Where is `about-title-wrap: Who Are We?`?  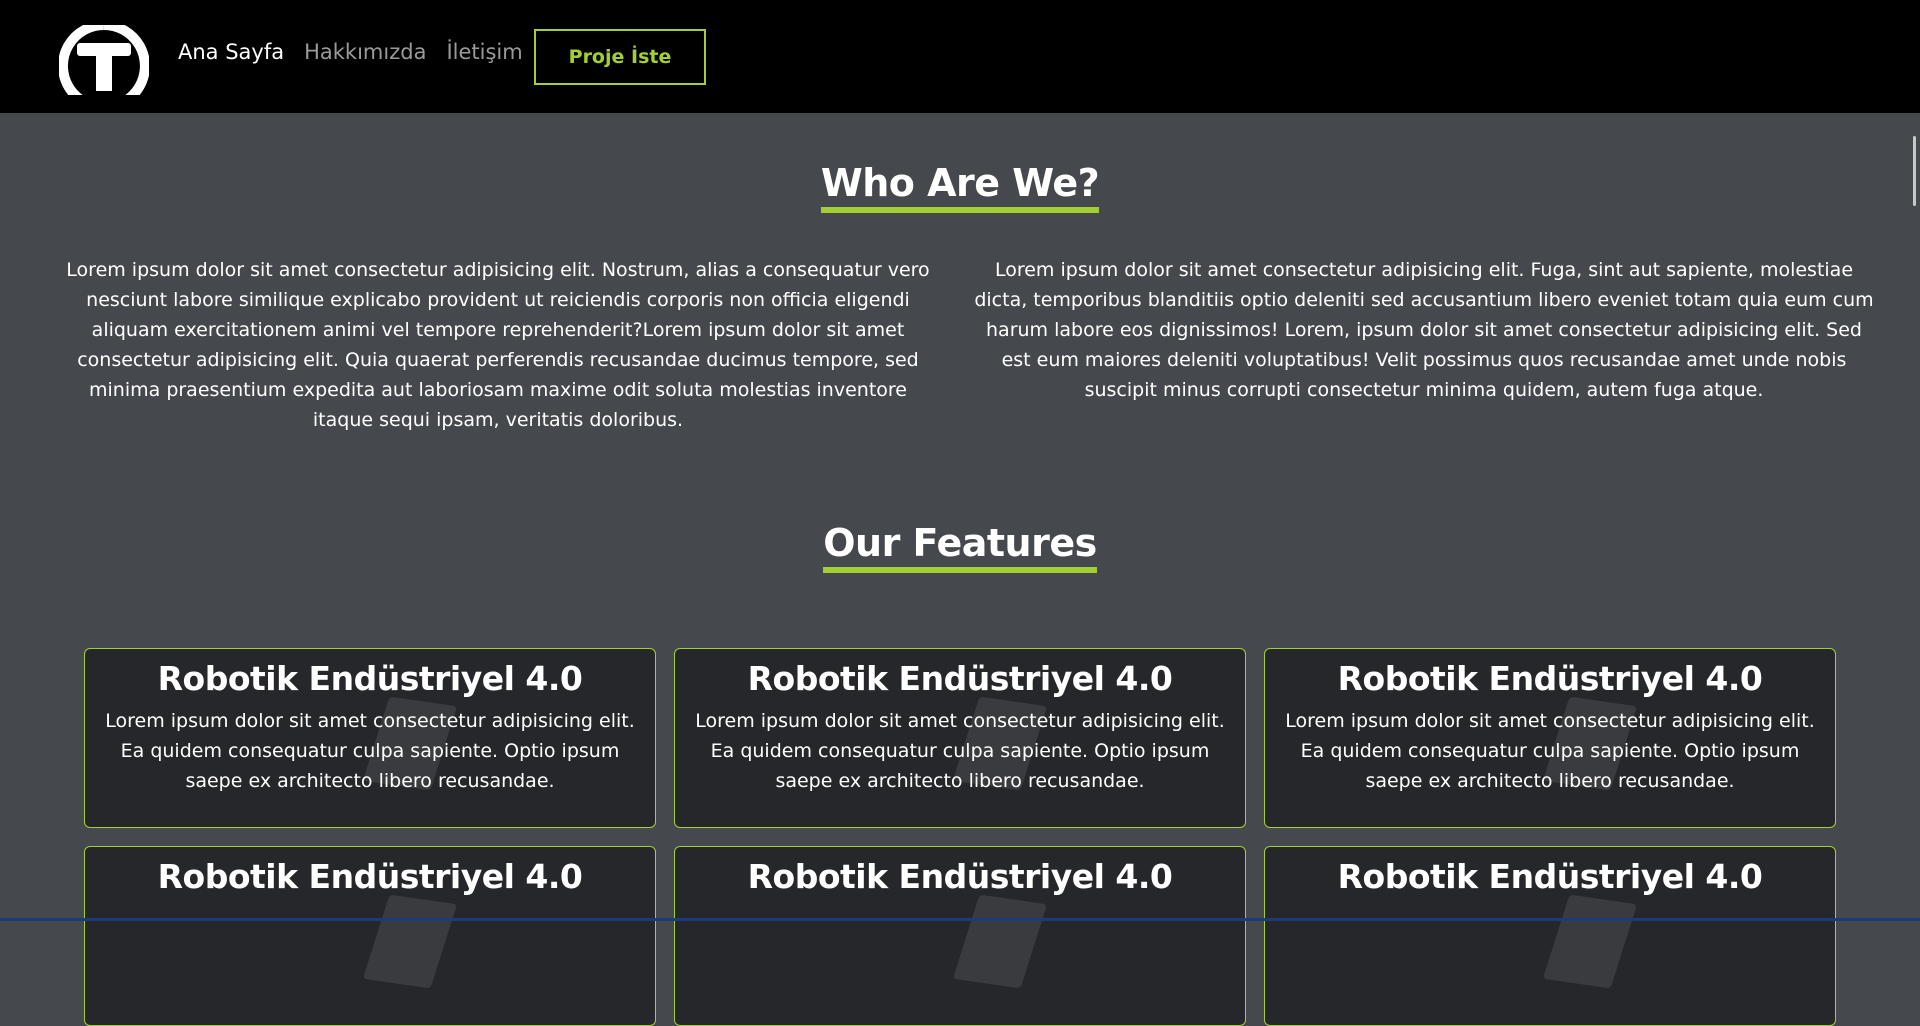 about-title-wrap: Who Are We? is located at coordinates (960, 187).